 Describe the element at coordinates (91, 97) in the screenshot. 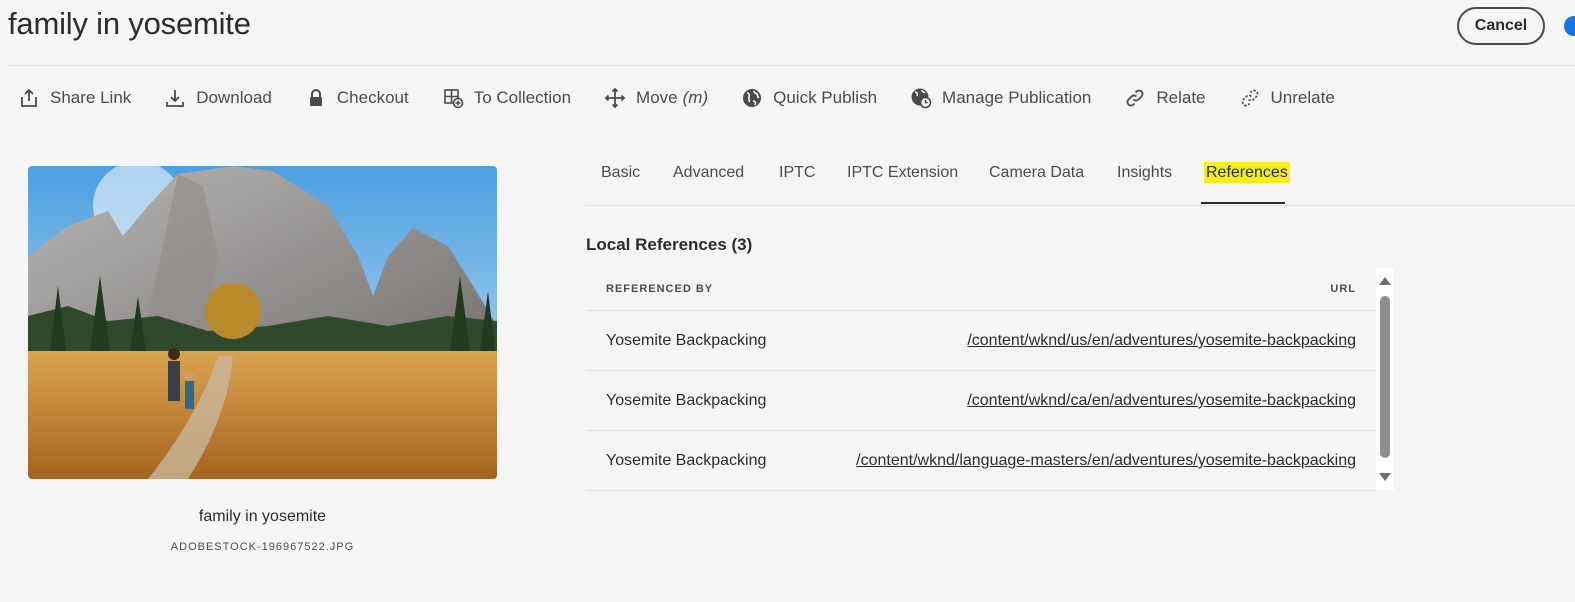

I see `share-link-label: Share Link` at that location.